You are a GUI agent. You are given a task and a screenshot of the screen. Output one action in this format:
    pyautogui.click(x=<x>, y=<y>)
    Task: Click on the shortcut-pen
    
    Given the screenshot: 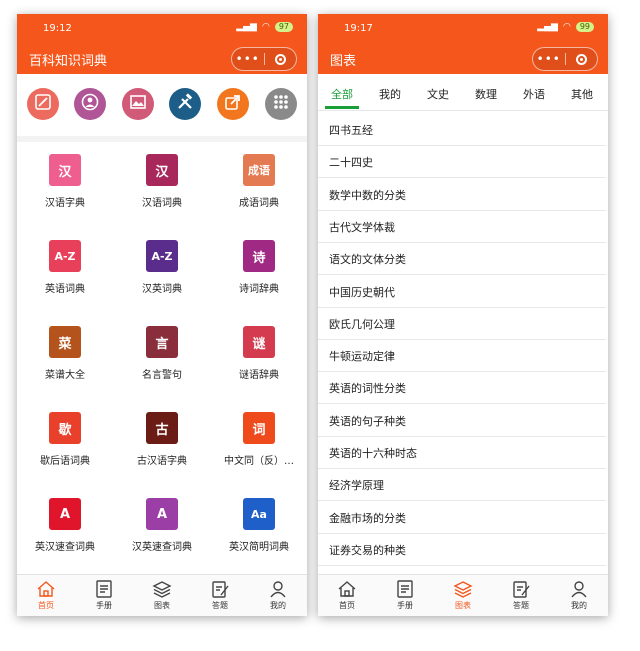 What is the action you would take?
    pyautogui.click(x=43, y=104)
    